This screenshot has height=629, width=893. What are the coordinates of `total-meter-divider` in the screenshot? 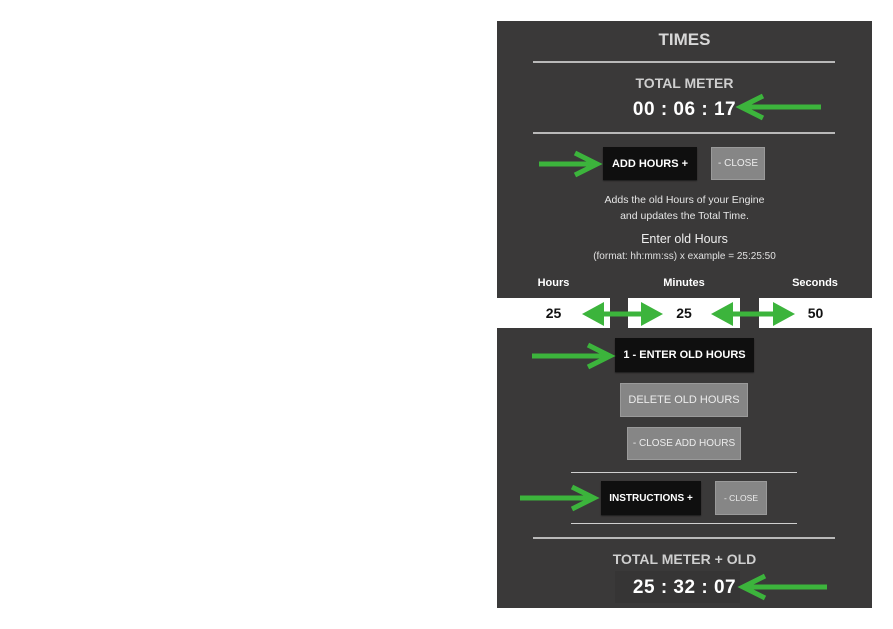 It's located at (684, 133).